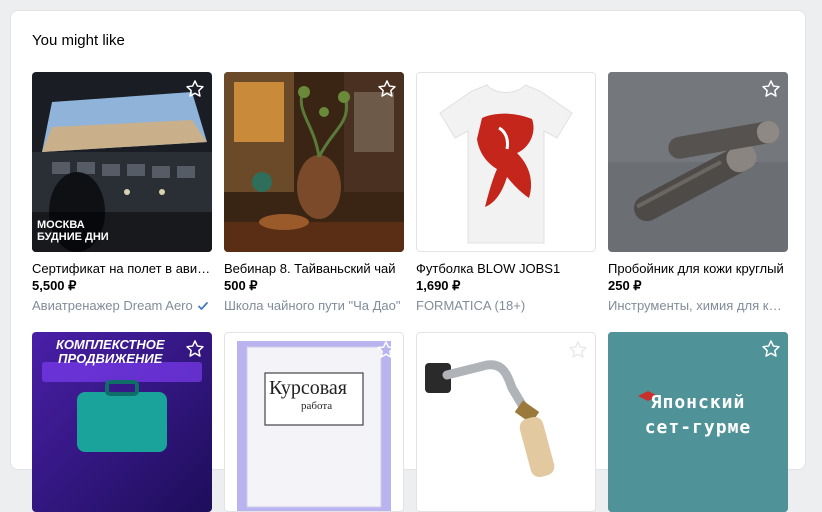 The width and height of the screenshot is (822, 512). I want to click on product-price: 250 ₽, so click(625, 285).